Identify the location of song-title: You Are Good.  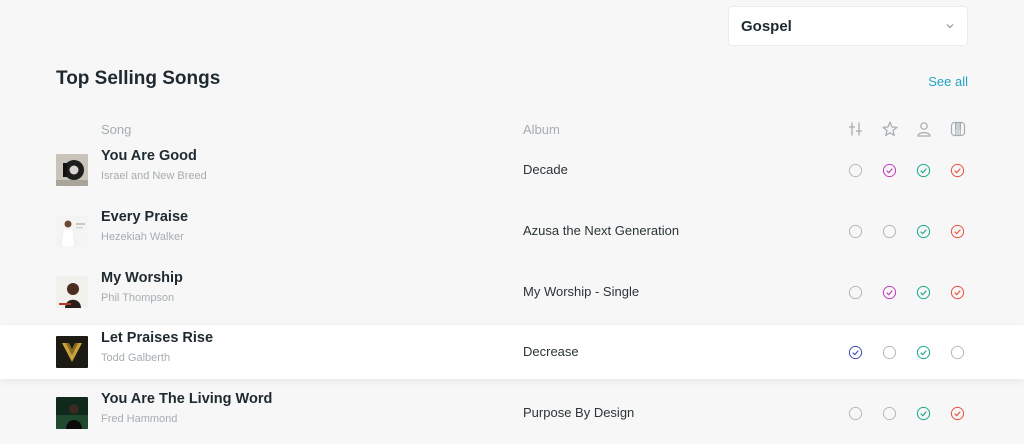
(149, 156).